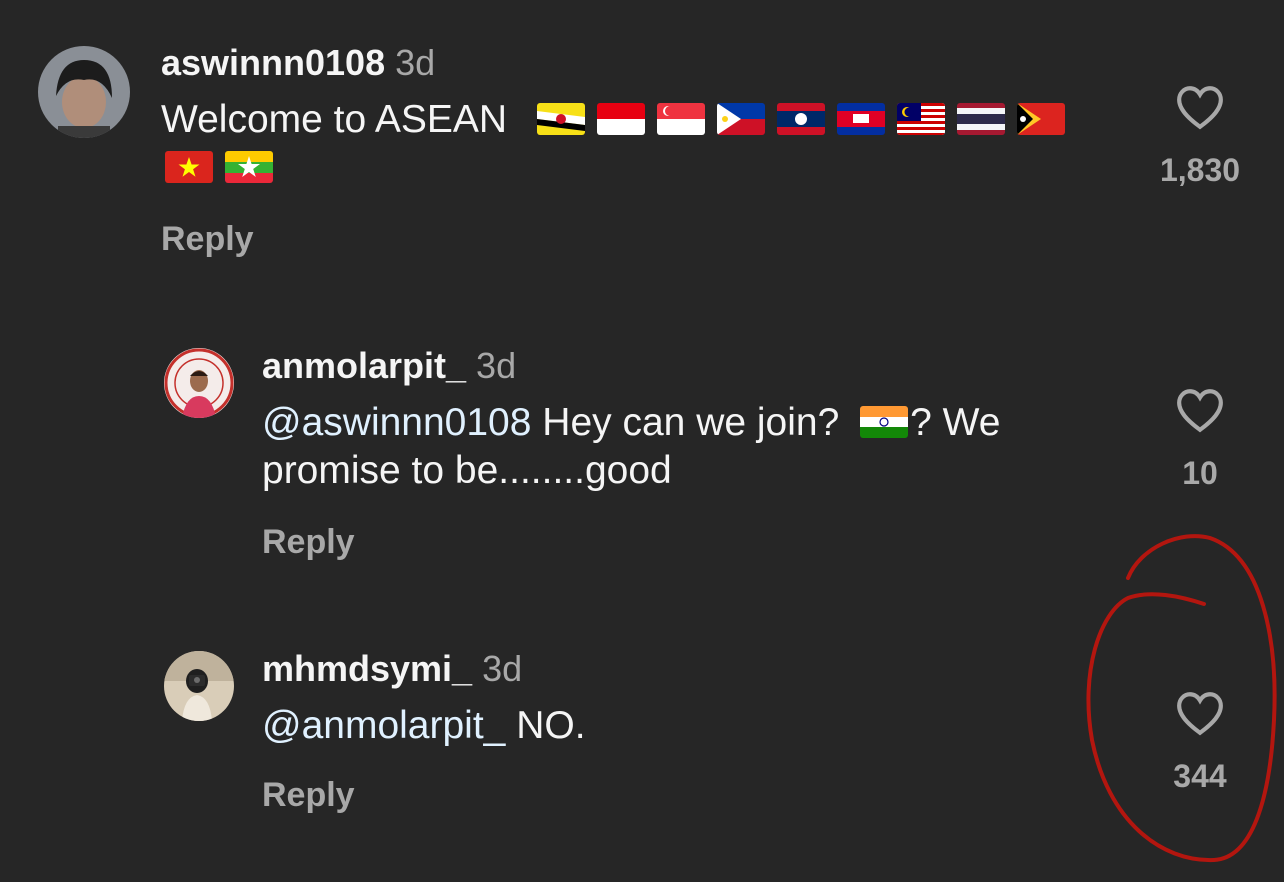 The width and height of the screenshot is (1284, 882). I want to click on mention-link: @anmolarpit_, so click(383, 725).